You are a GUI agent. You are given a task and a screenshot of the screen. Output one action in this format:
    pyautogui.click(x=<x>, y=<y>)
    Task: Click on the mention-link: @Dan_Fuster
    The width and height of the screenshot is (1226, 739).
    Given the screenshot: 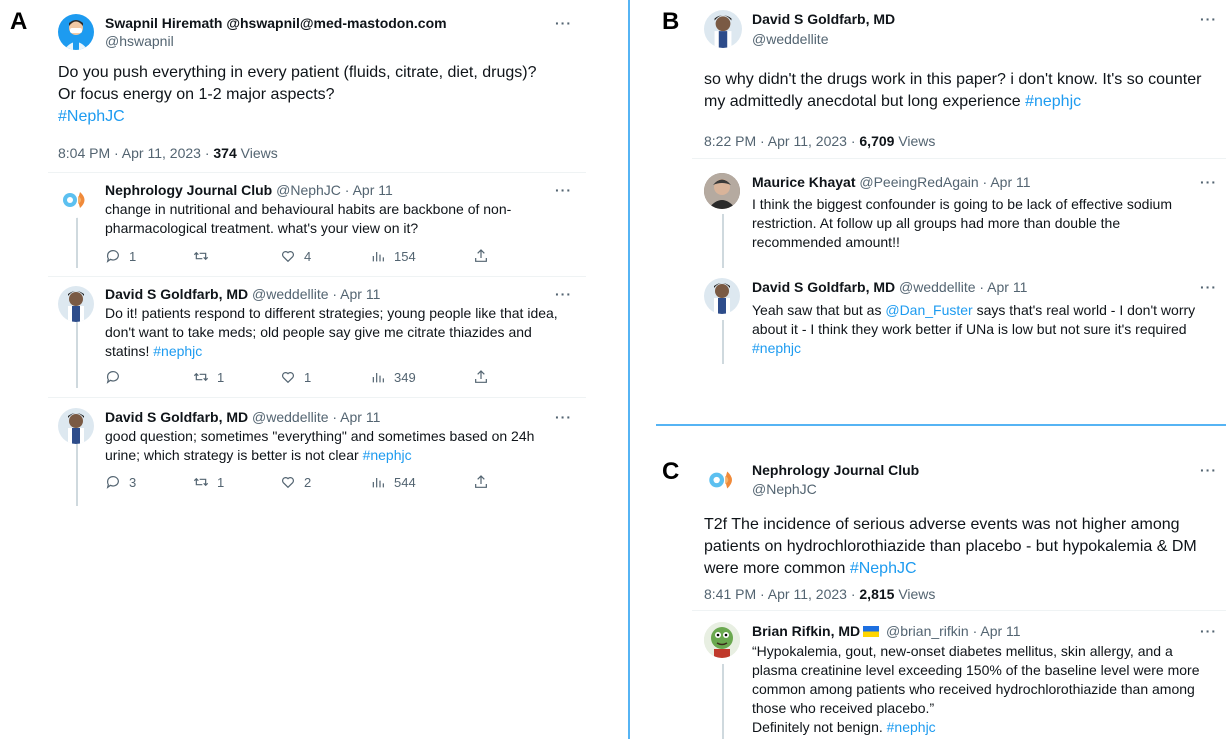 What is the action you would take?
    pyautogui.click(x=928, y=310)
    